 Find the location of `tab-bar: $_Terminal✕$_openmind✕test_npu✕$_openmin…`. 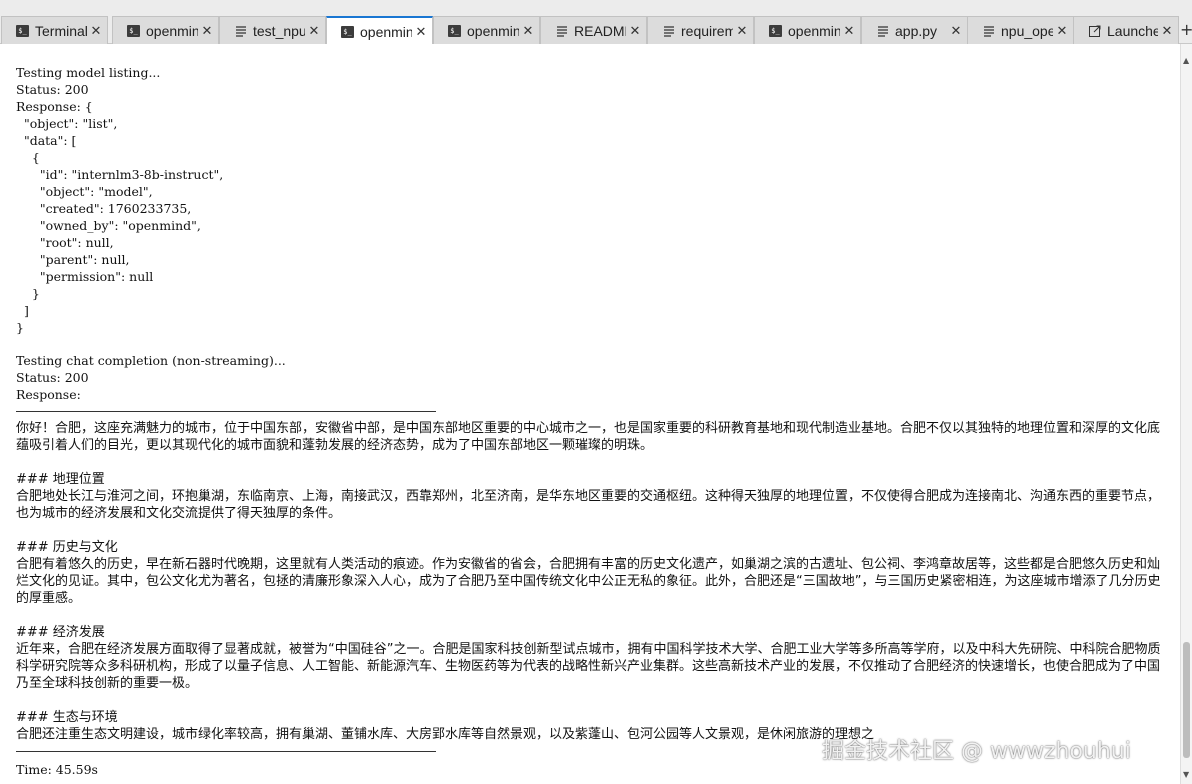

tab-bar: $_Terminal✕$_openmind✕test_npu✕$_openmin… is located at coordinates (596, 22).